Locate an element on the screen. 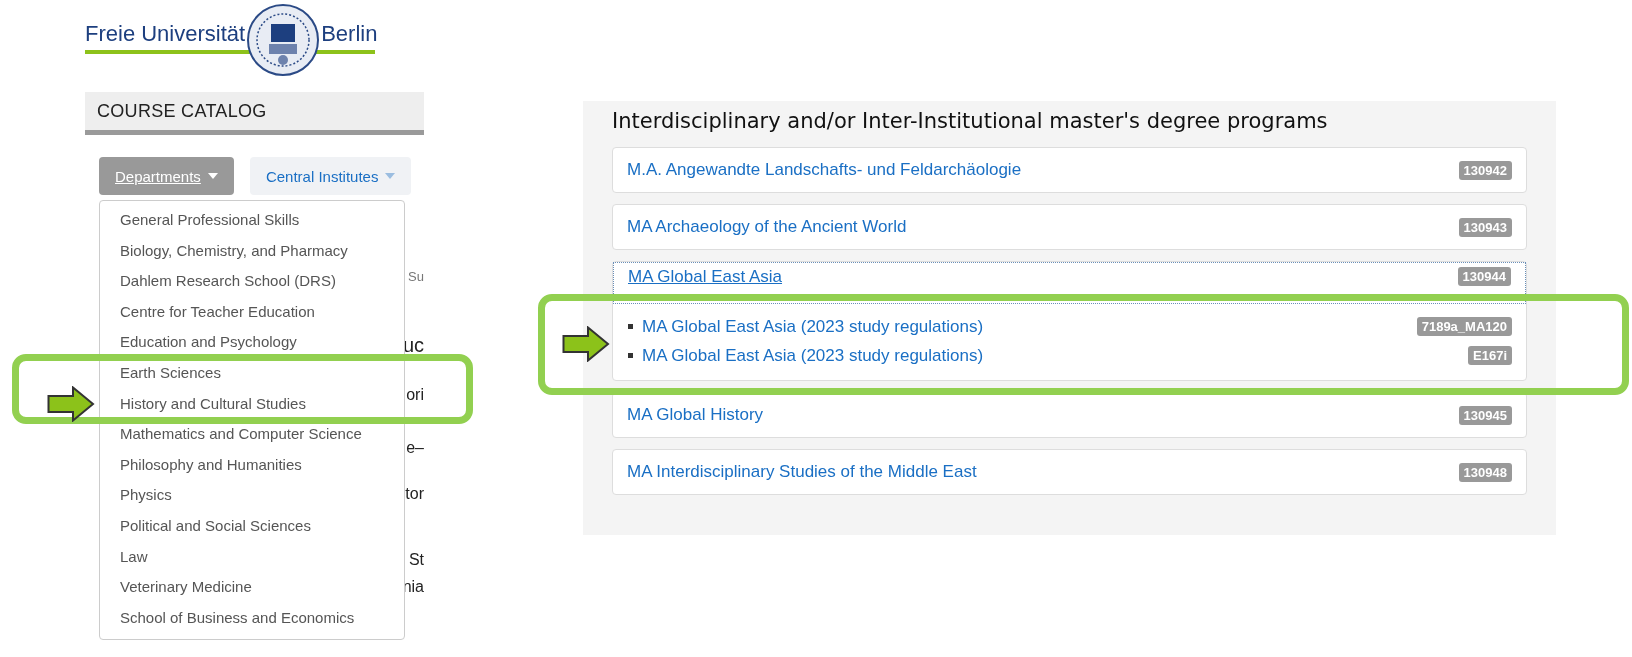 The image size is (1632, 657). program-link: MA Global History is located at coordinates (695, 415).